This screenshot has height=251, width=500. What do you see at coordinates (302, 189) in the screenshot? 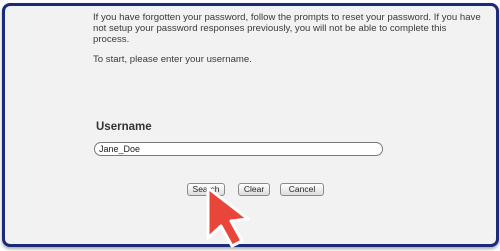
I see `cancel-button: Cancel` at bounding box center [302, 189].